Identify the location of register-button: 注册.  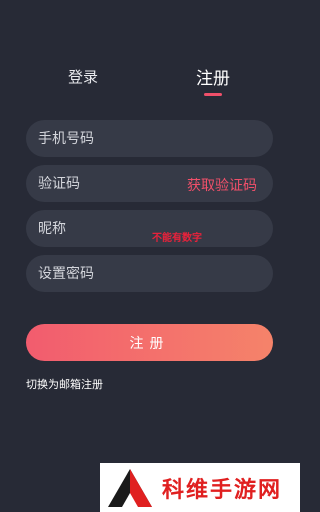
(149, 342).